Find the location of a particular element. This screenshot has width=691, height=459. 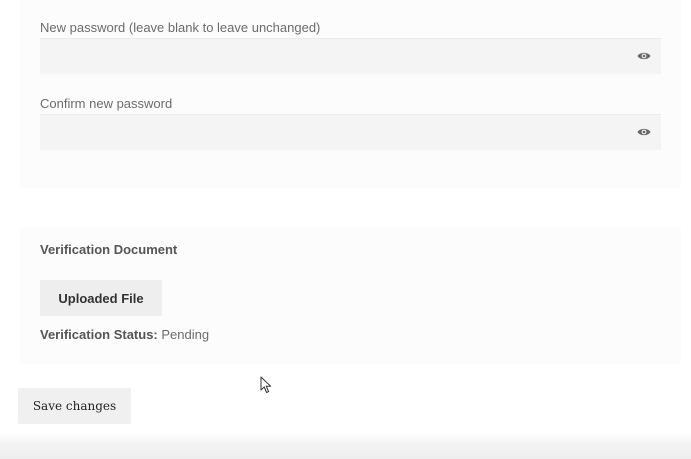

verification-document-title: Verification Document is located at coordinates (109, 249).